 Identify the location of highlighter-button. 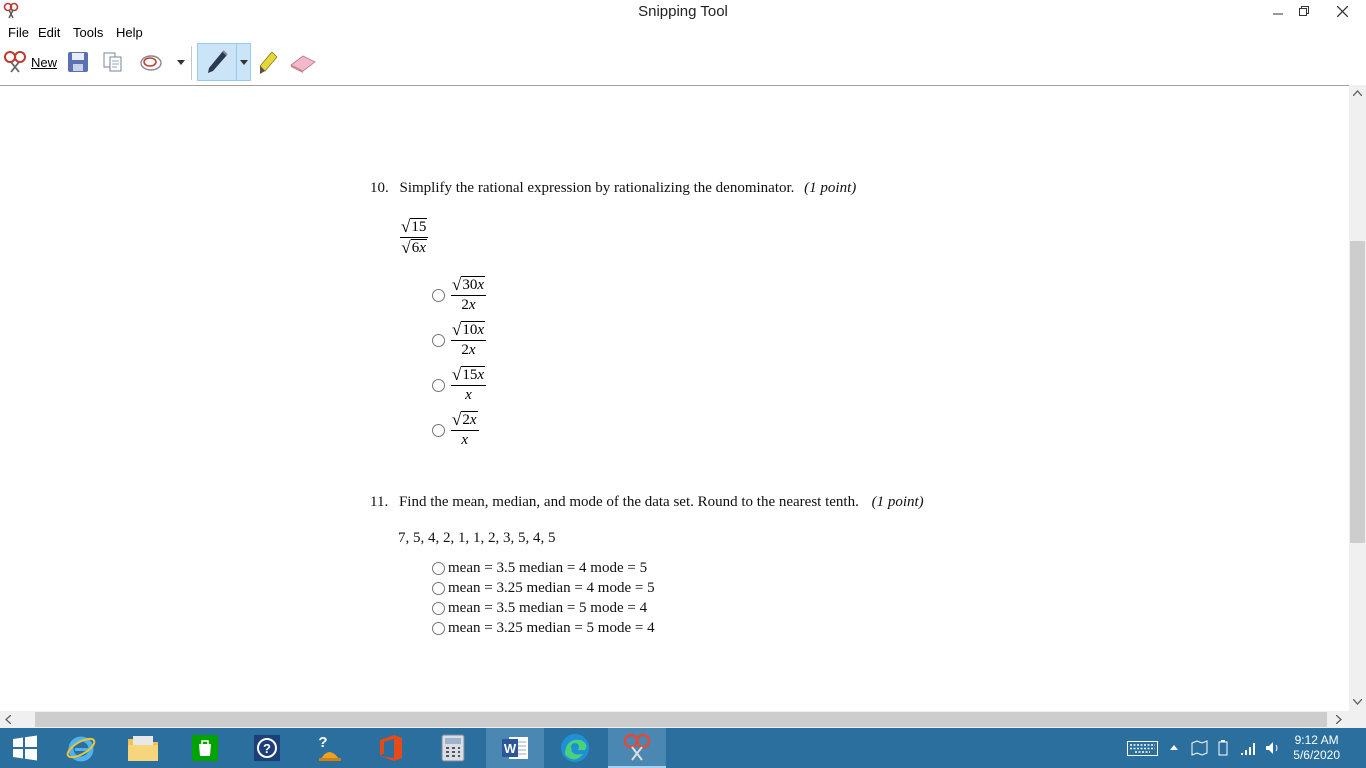
(268, 63).